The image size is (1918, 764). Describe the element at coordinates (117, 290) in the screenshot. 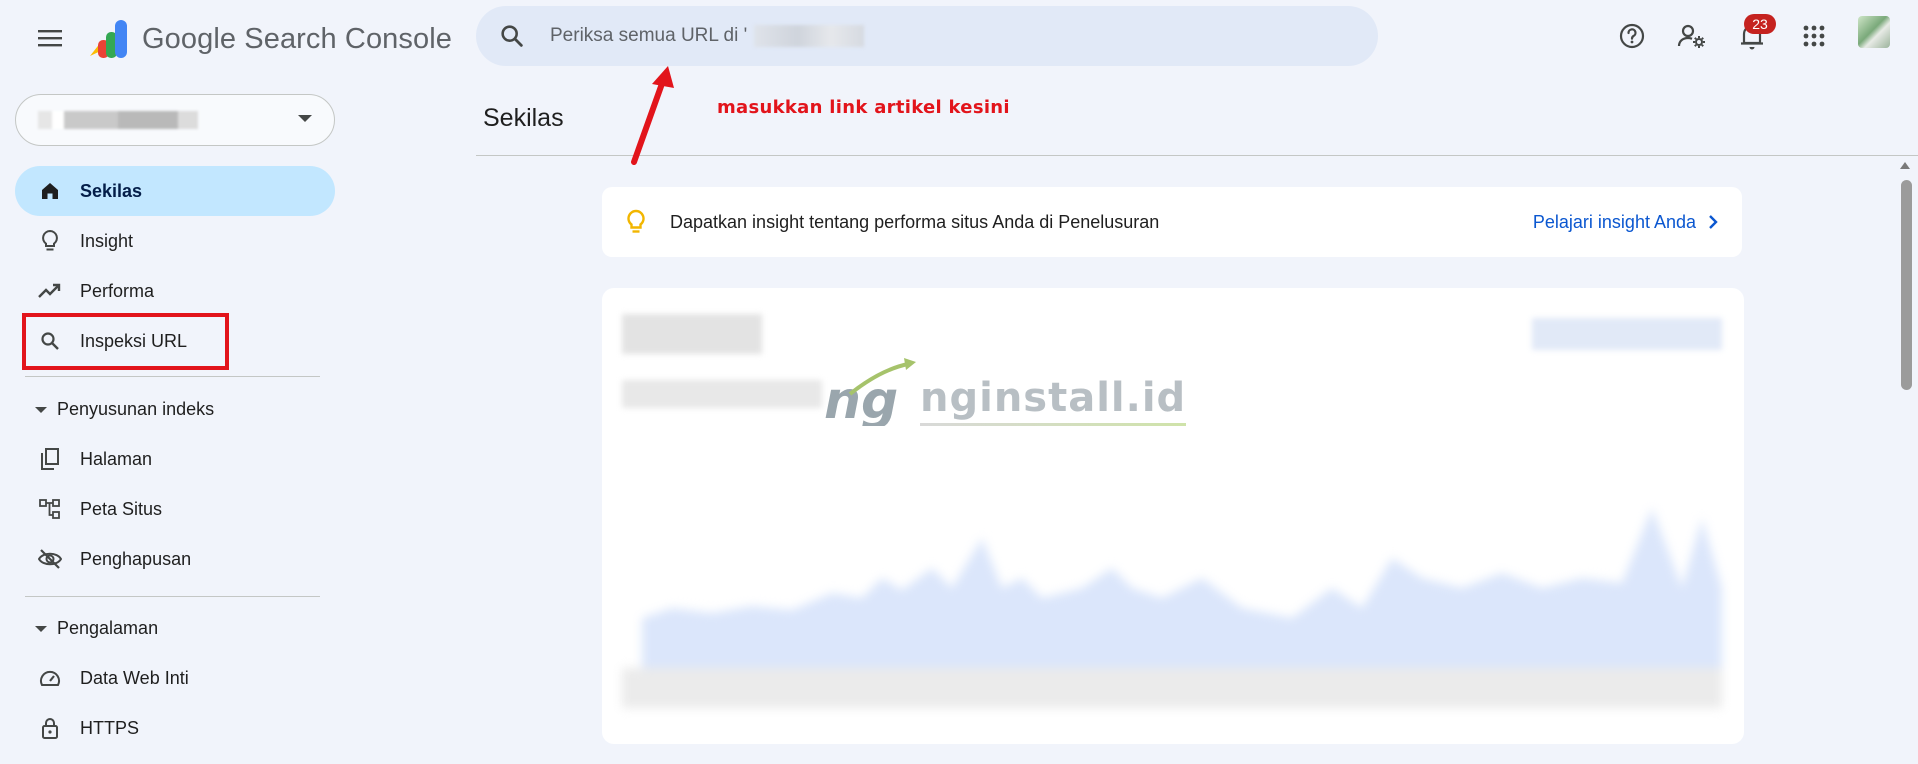

I see `sidebar-item-label: Performa` at that location.